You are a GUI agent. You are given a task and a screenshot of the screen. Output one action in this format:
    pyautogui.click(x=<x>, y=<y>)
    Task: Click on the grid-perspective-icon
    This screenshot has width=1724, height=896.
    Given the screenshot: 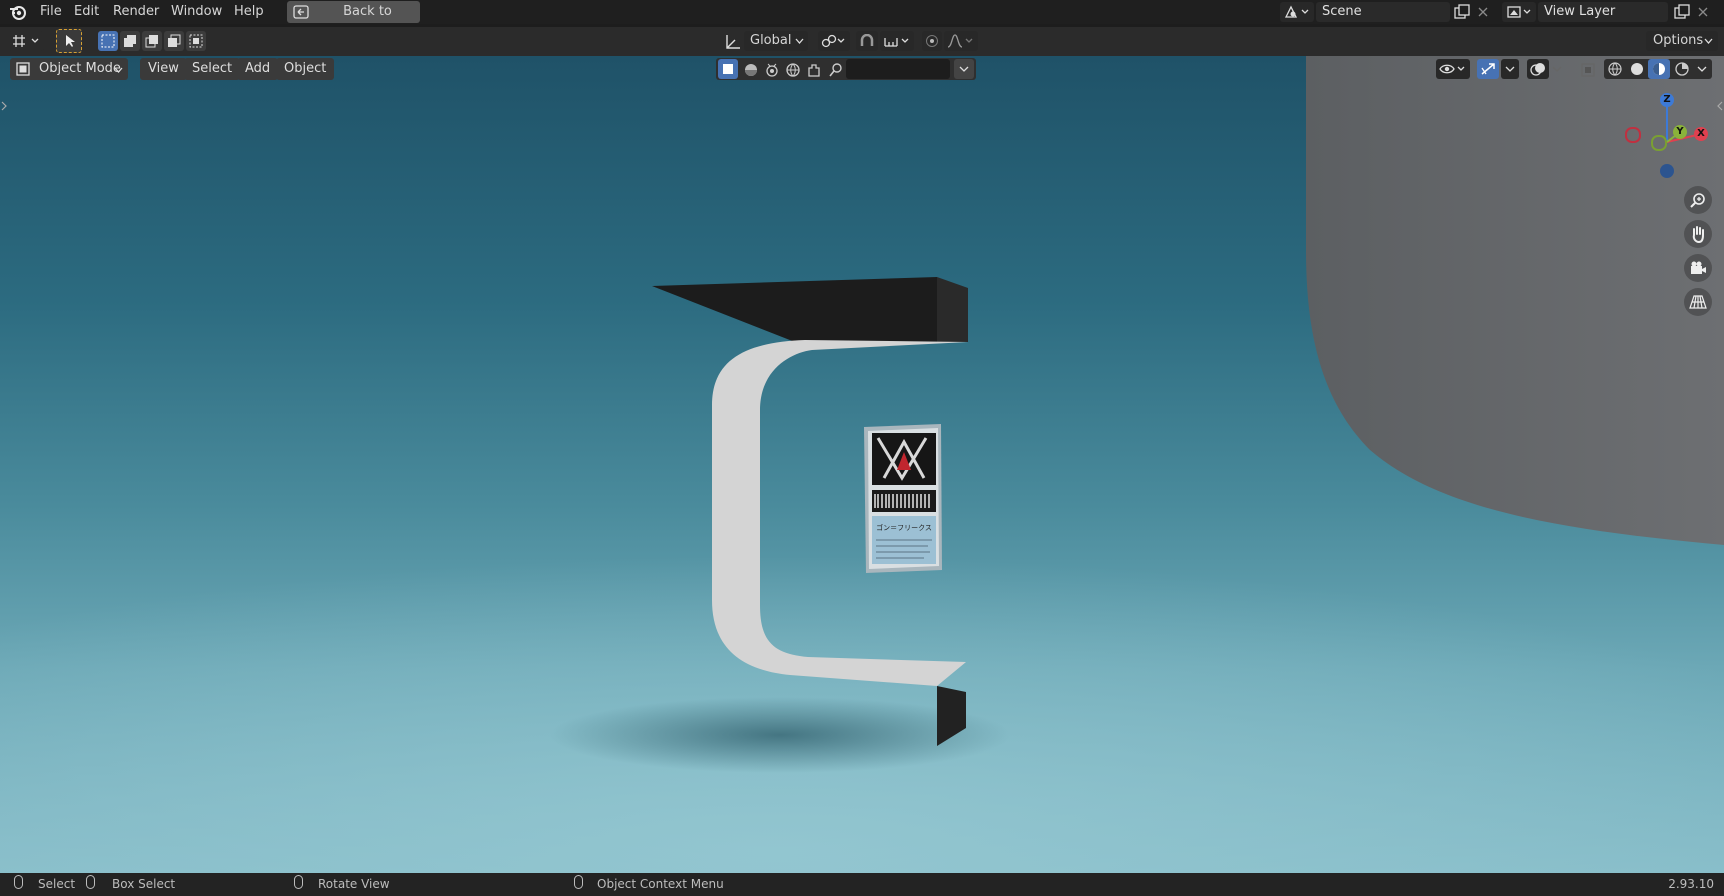 What is the action you would take?
    pyautogui.click(x=1698, y=302)
    